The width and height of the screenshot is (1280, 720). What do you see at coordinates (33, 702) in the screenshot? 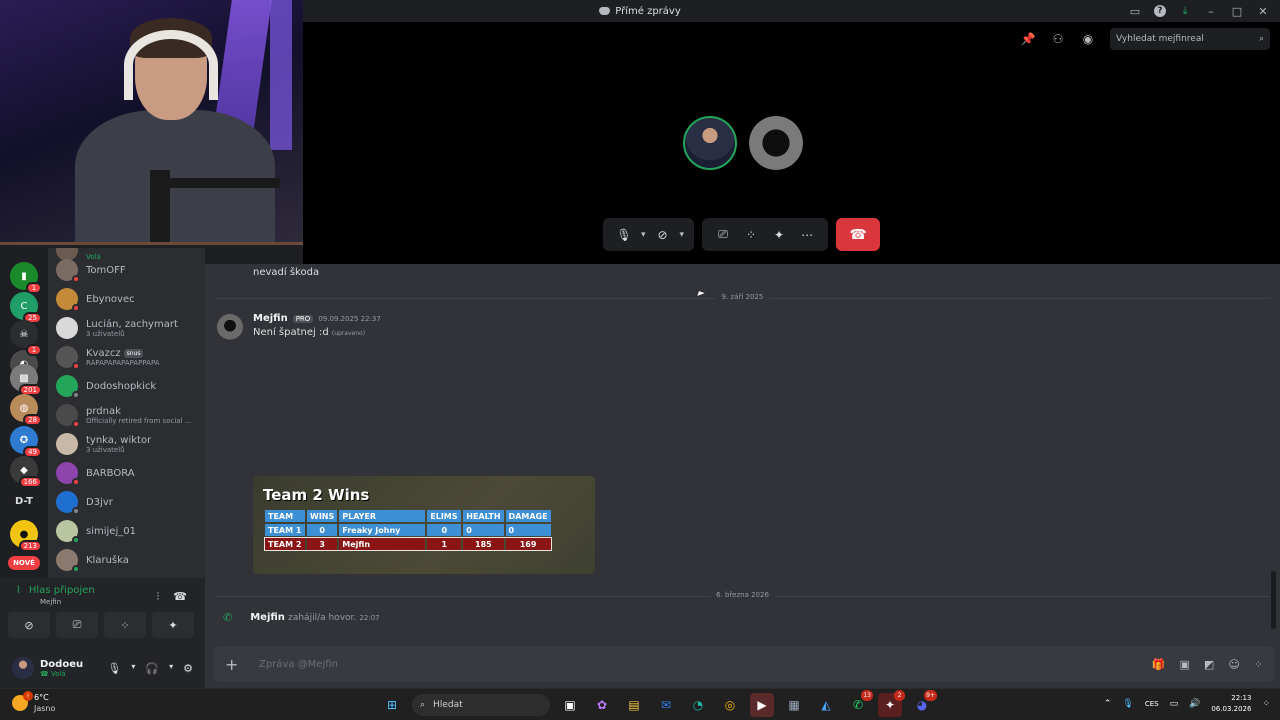
I see `weather-widget: ! 6°C Jasno` at bounding box center [33, 702].